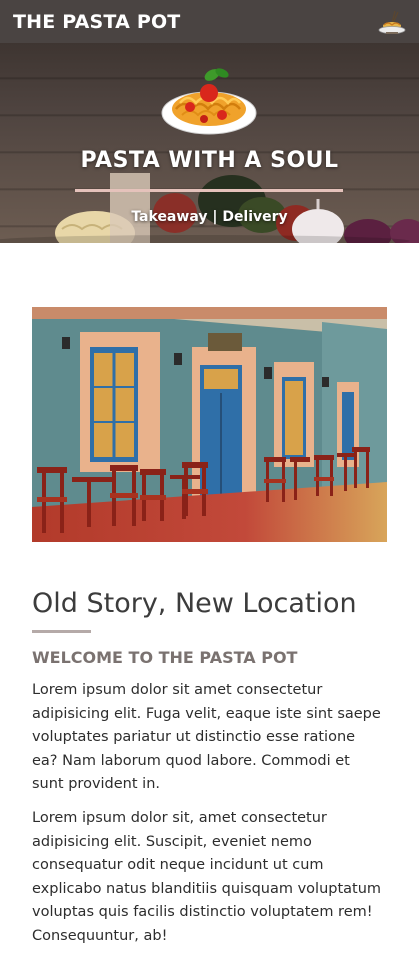  What do you see at coordinates (209, 101) in the screenshot?
I see `spaghetti-plate-icon` at bounding box center [209, 101].